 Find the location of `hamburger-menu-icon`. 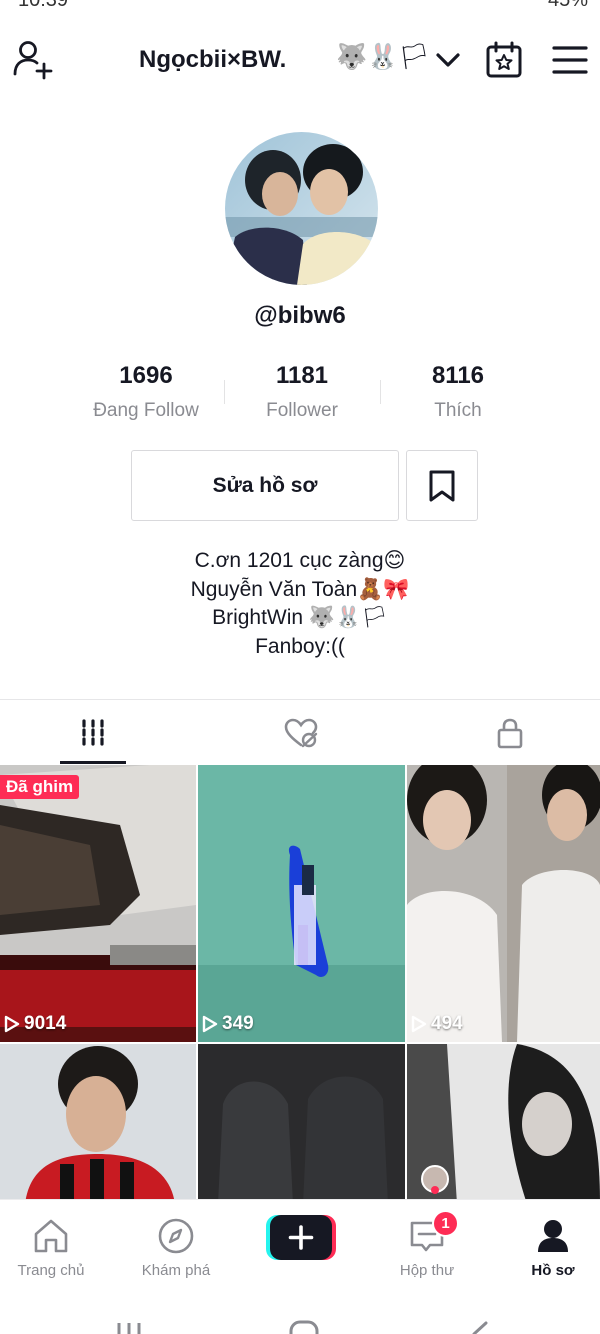

hamburger-menu-icon is located at coordinates (570, 60).